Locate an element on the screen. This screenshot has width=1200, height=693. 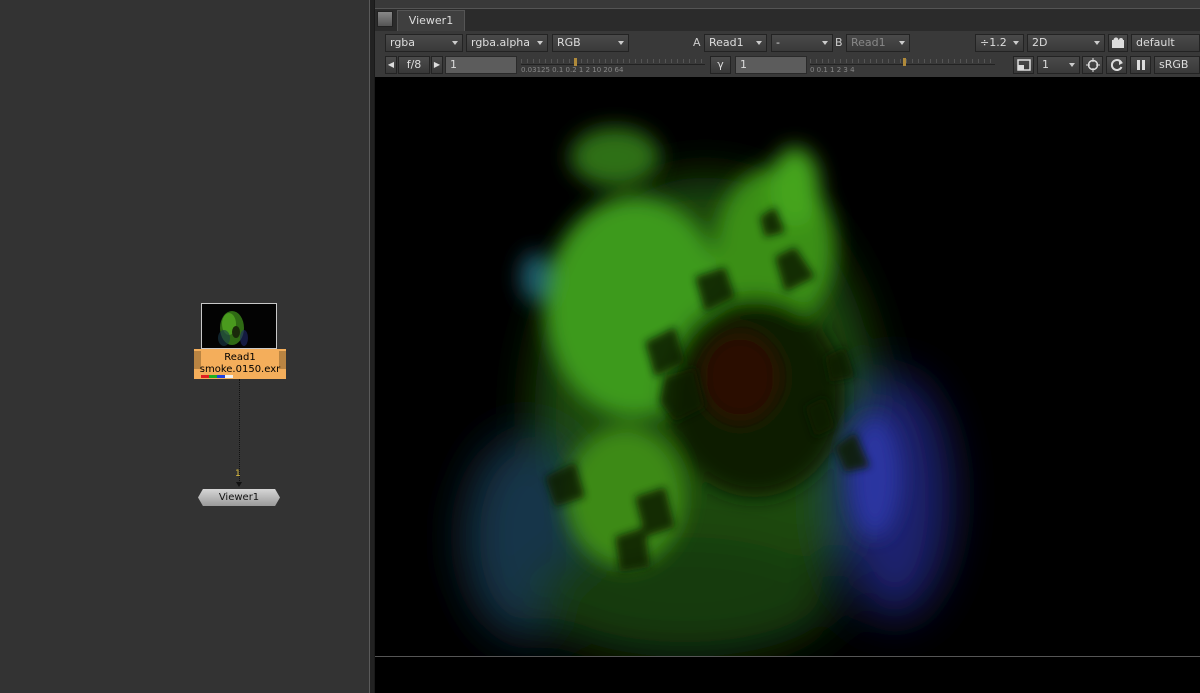
read-node-title: Read1 is located at coordinates (240, 357).